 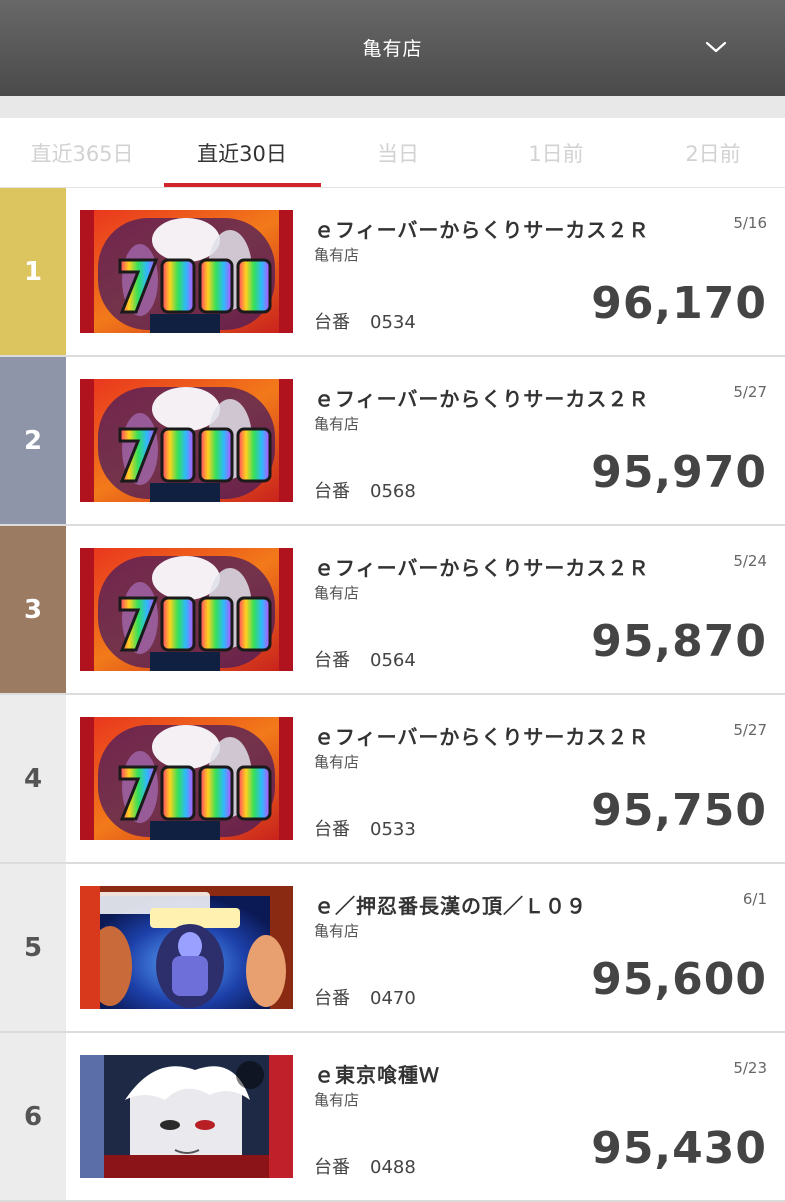 I want to click on unit-number: 台番 0564, so click(x=365, y=659).